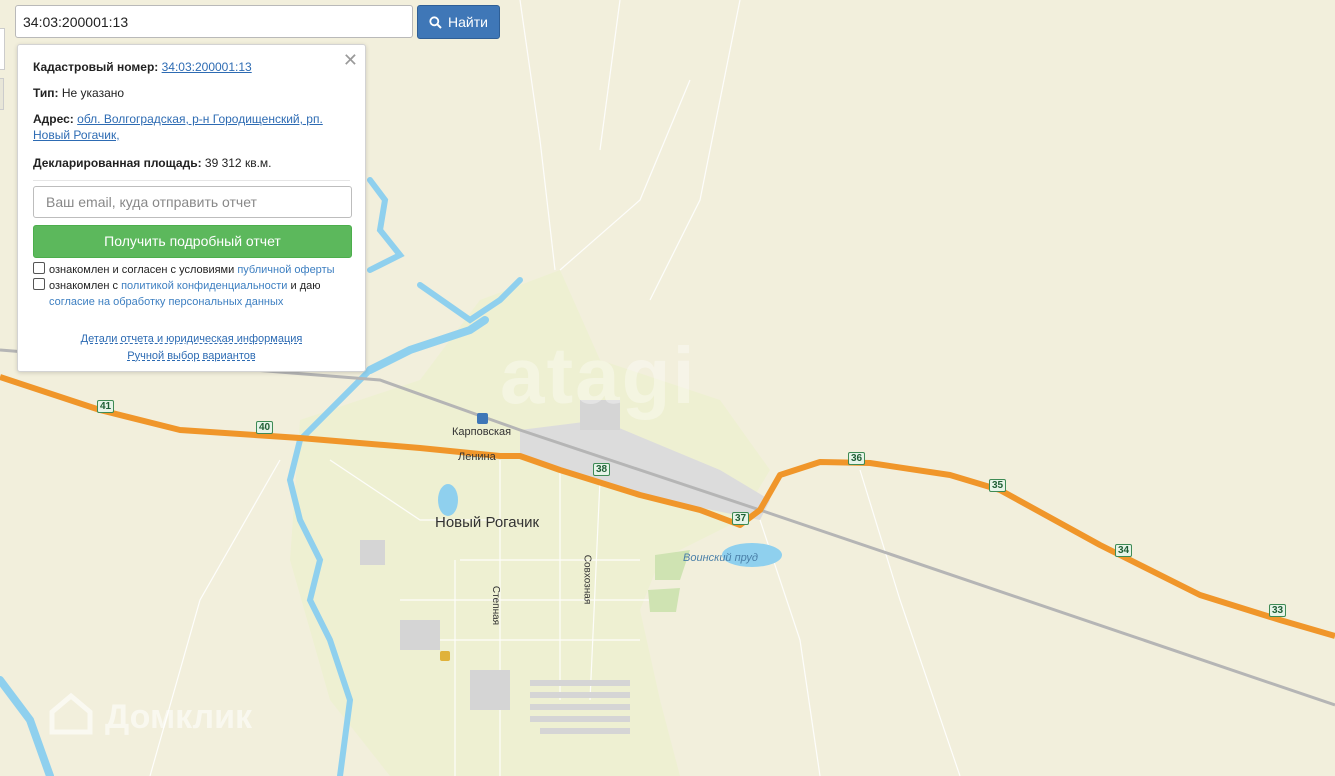  Describe the element at coordinates (477, 457) in the screenshot. I see `street-label-lenina: Ленина` at that location.